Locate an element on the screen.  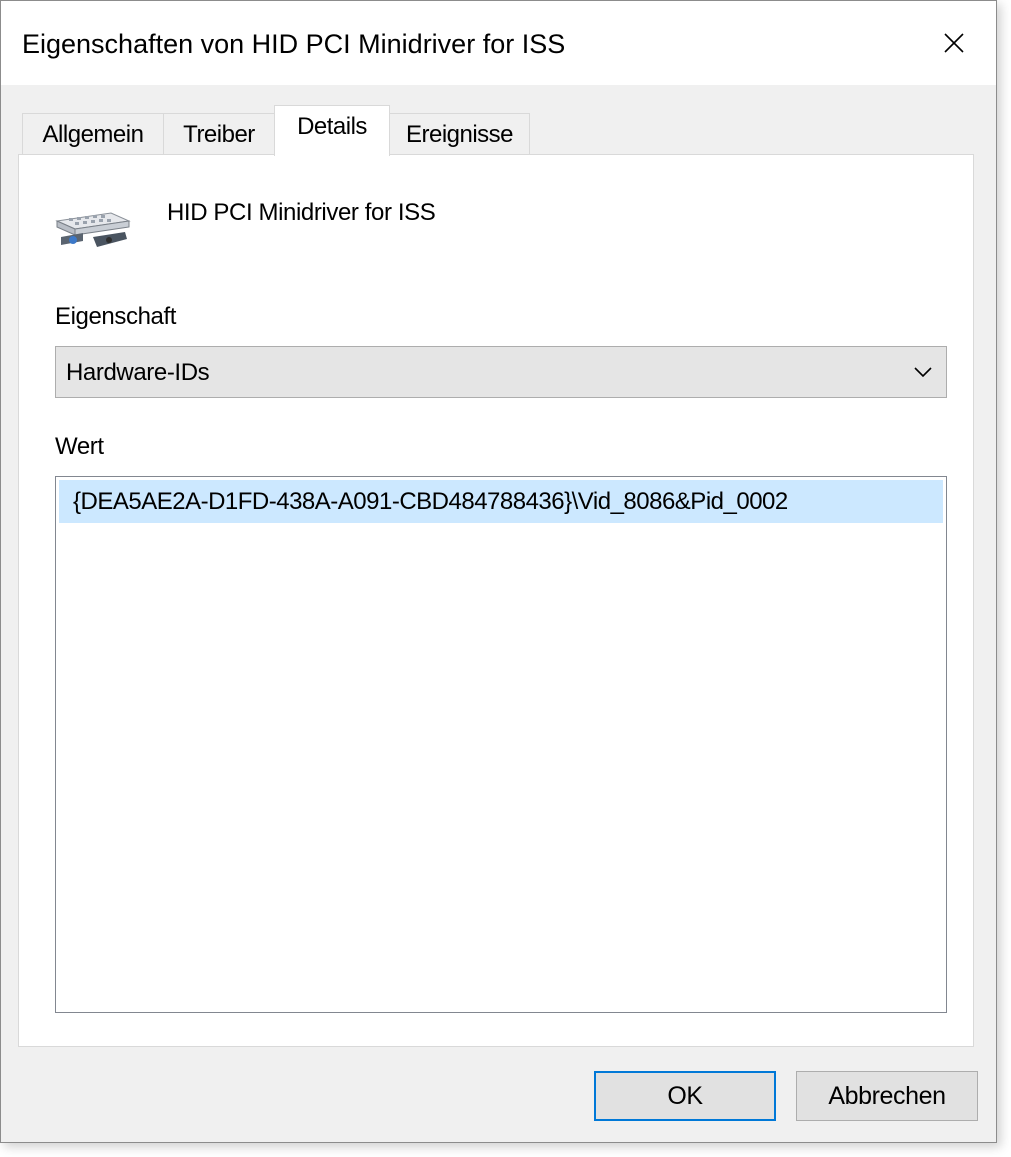
tab-label: Treiber is located at coordinates (219, 134).